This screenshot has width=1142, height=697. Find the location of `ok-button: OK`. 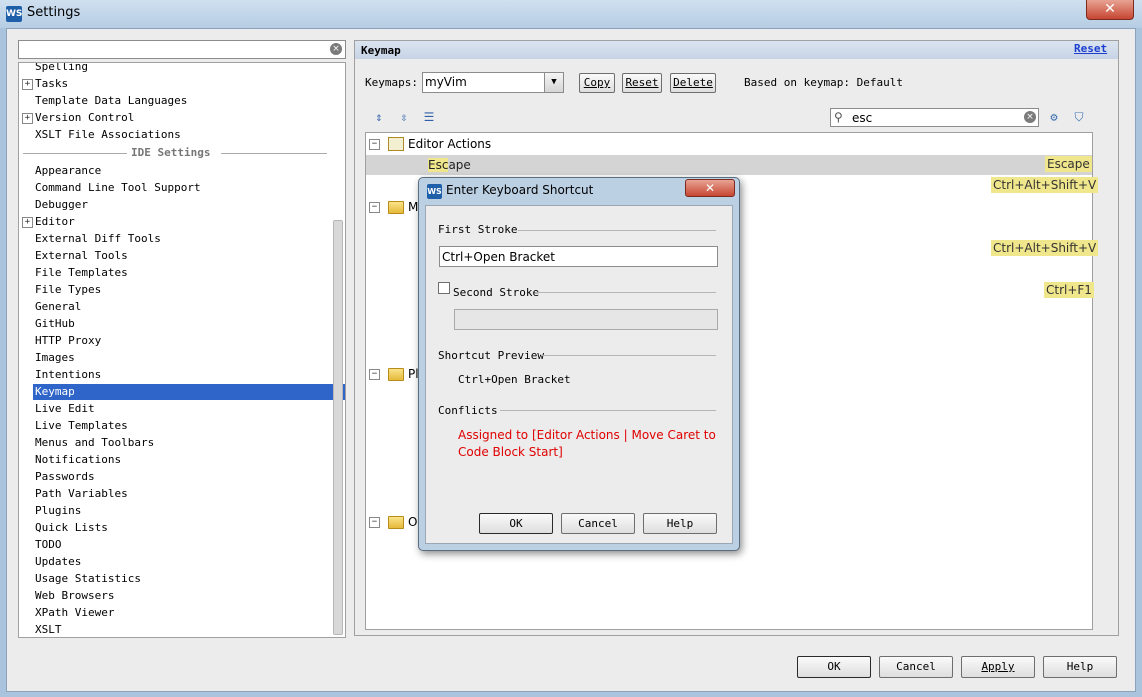

ok-button: OK is located at coordinates (834, 667).